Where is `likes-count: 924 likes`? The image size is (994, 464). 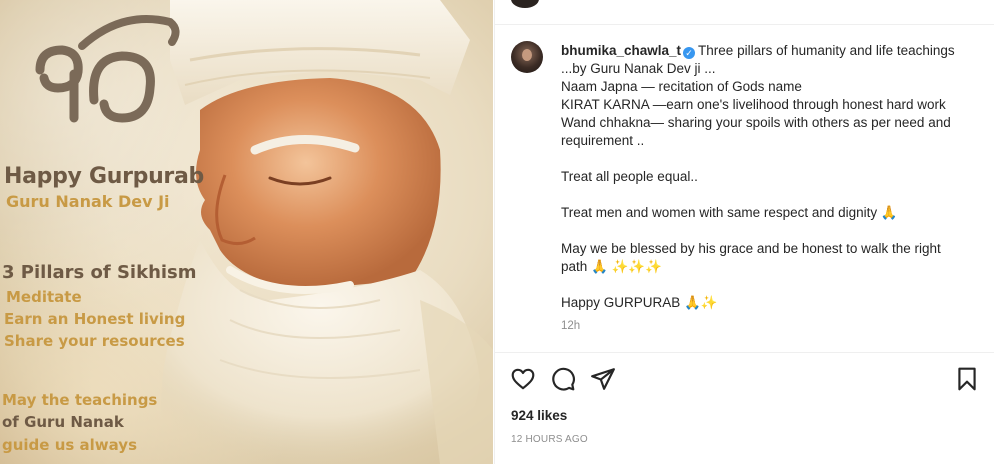
likes-count: 924 likes is located at coordinates (539, 415).